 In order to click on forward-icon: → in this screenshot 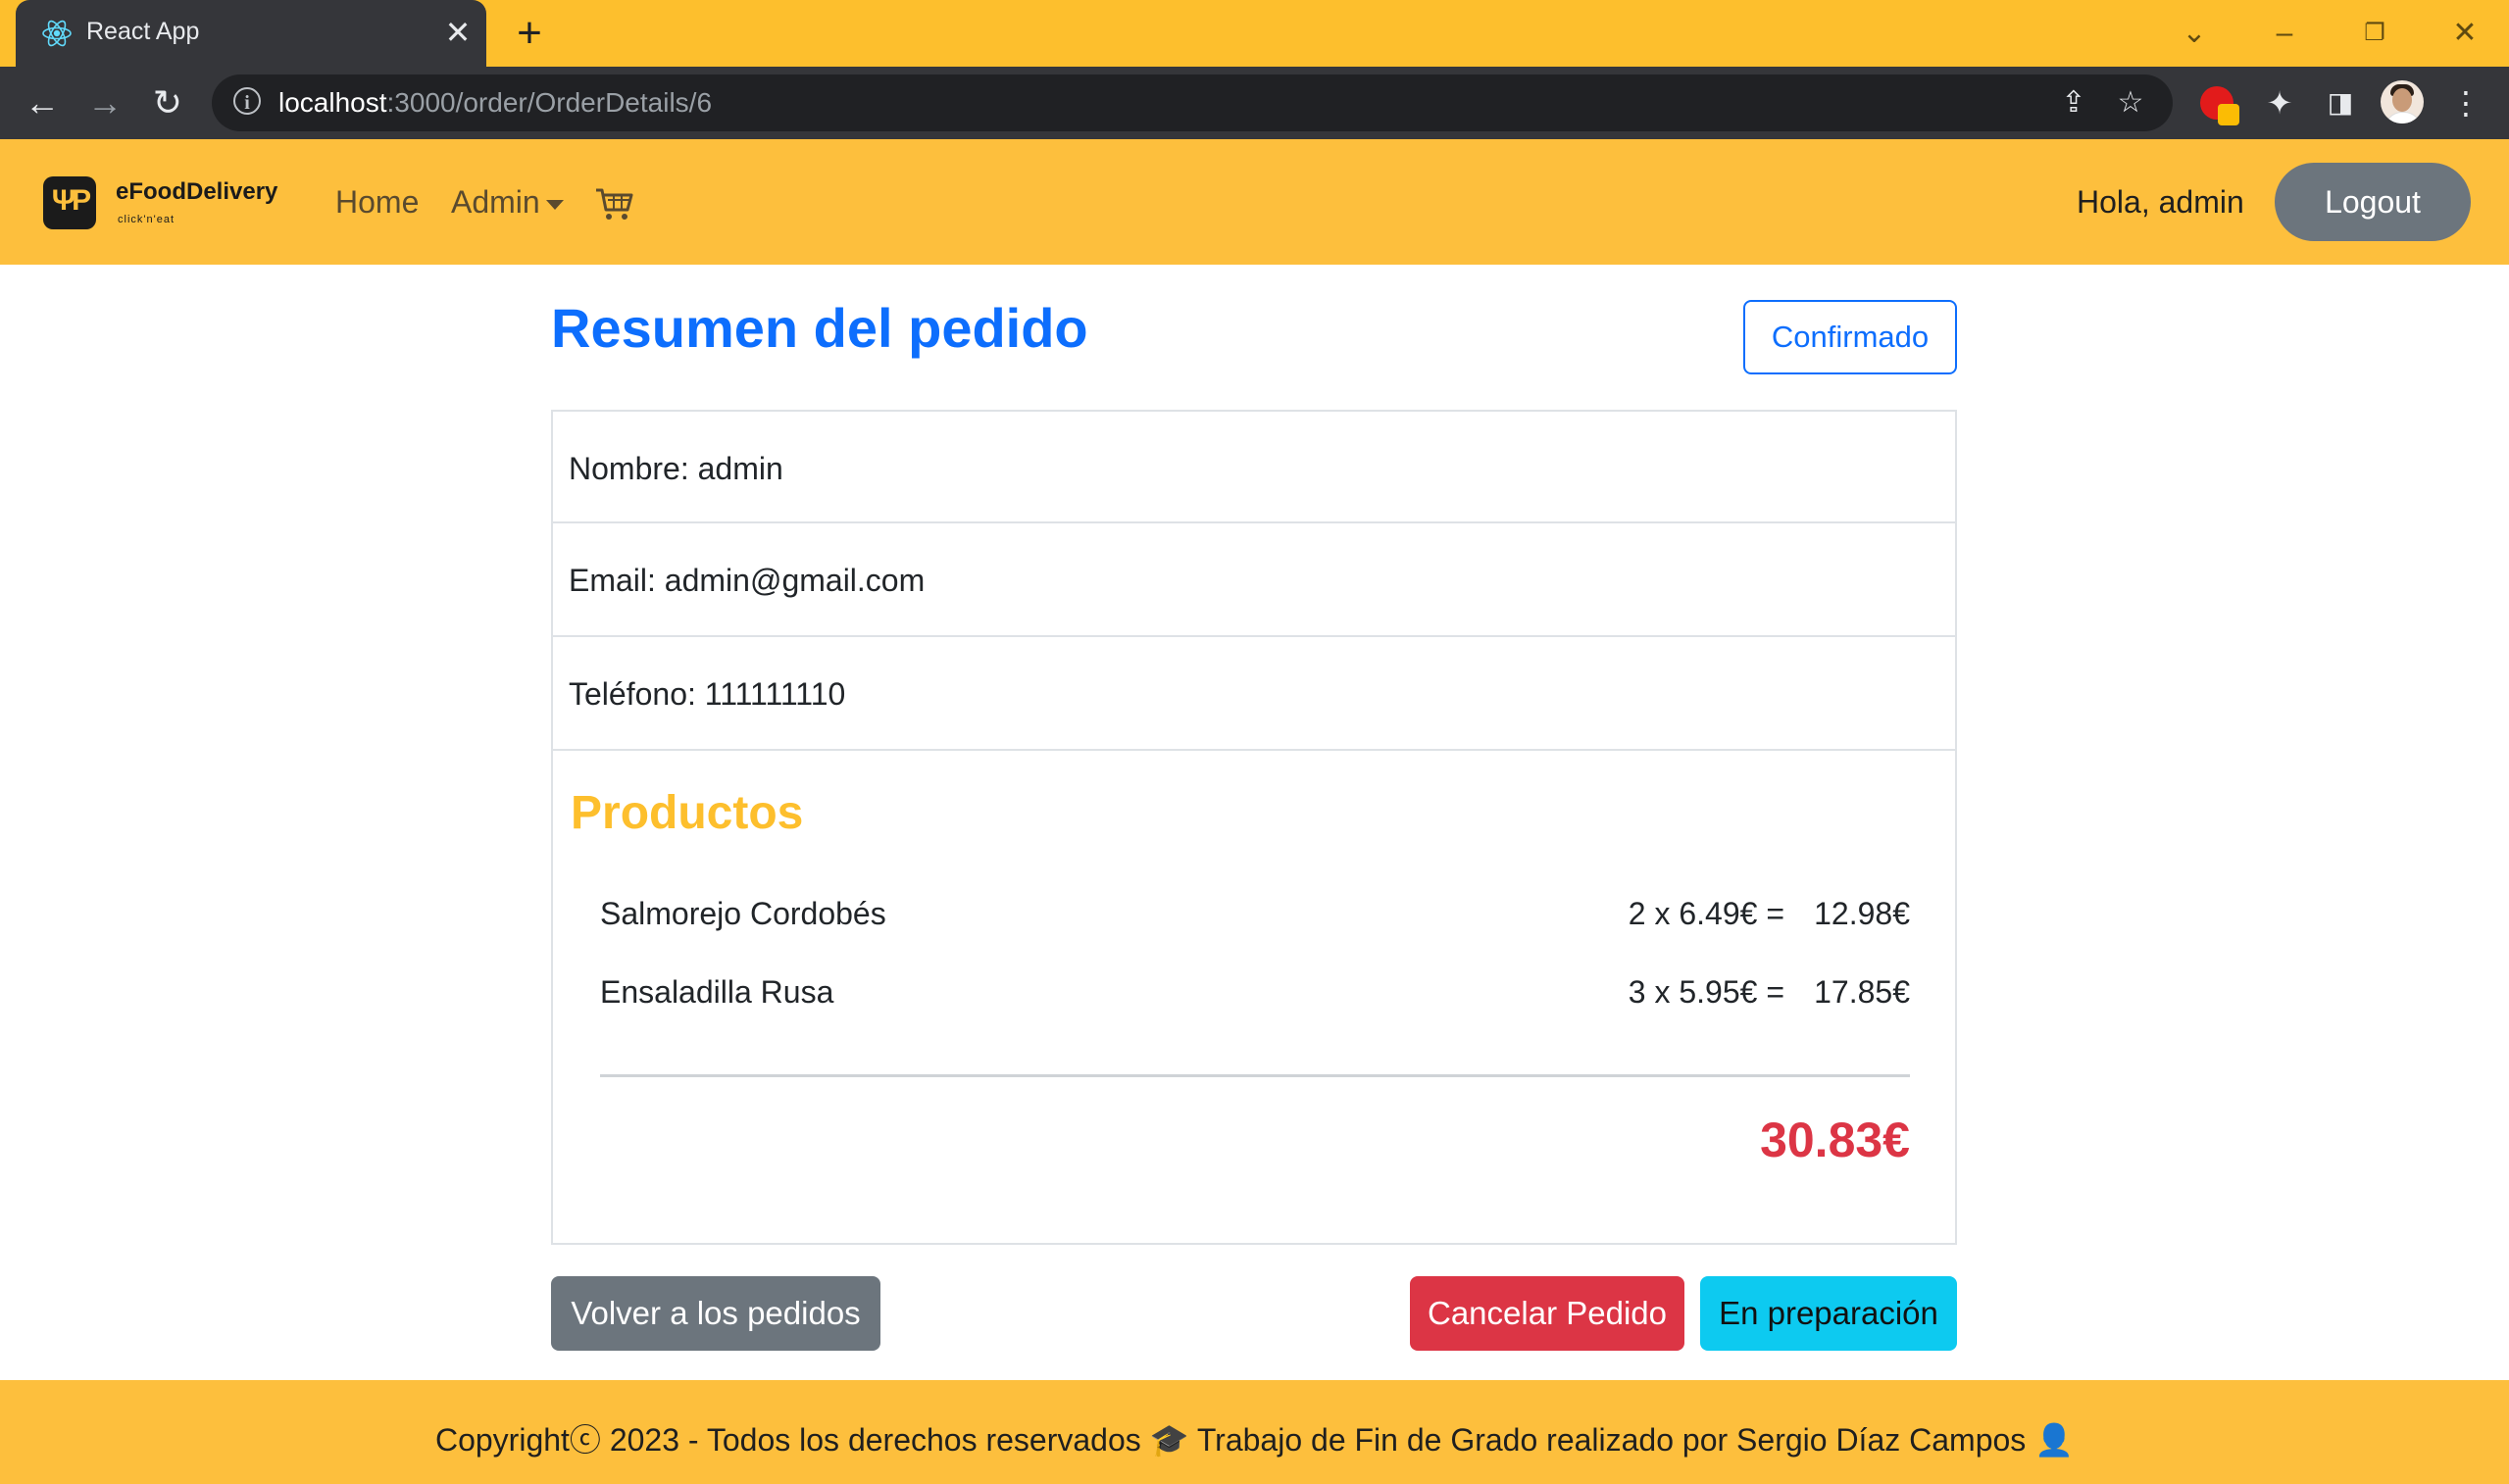, I will do `click(104, 103)`.